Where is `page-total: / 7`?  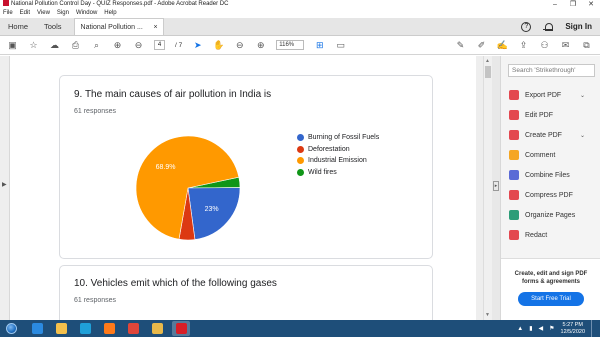 page-total: / 7 is located at coordinates (179, 45).